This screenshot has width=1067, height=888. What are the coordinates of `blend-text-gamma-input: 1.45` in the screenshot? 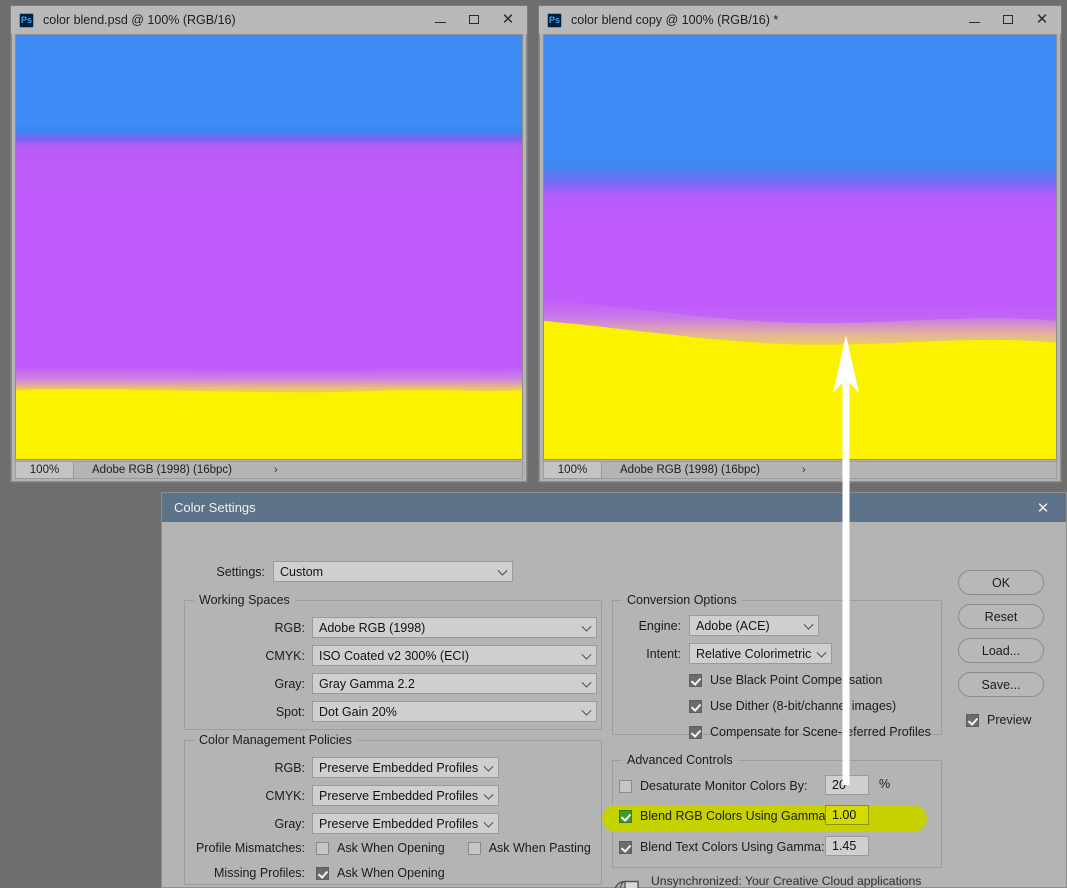 It's located at (847, 846).